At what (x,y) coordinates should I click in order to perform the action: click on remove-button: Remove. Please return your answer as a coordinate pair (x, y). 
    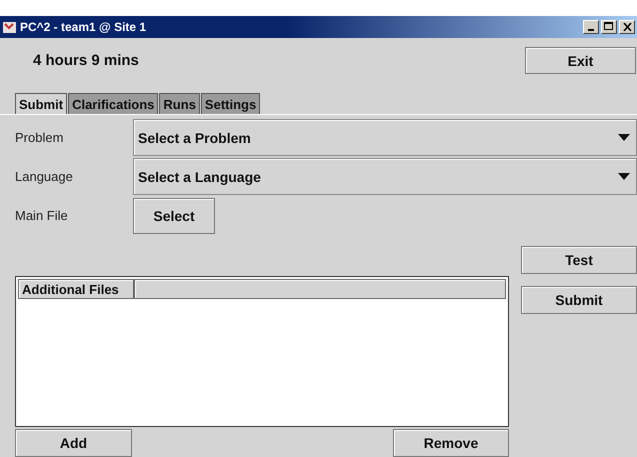
    Looking at the image, I should click on (451, 443).